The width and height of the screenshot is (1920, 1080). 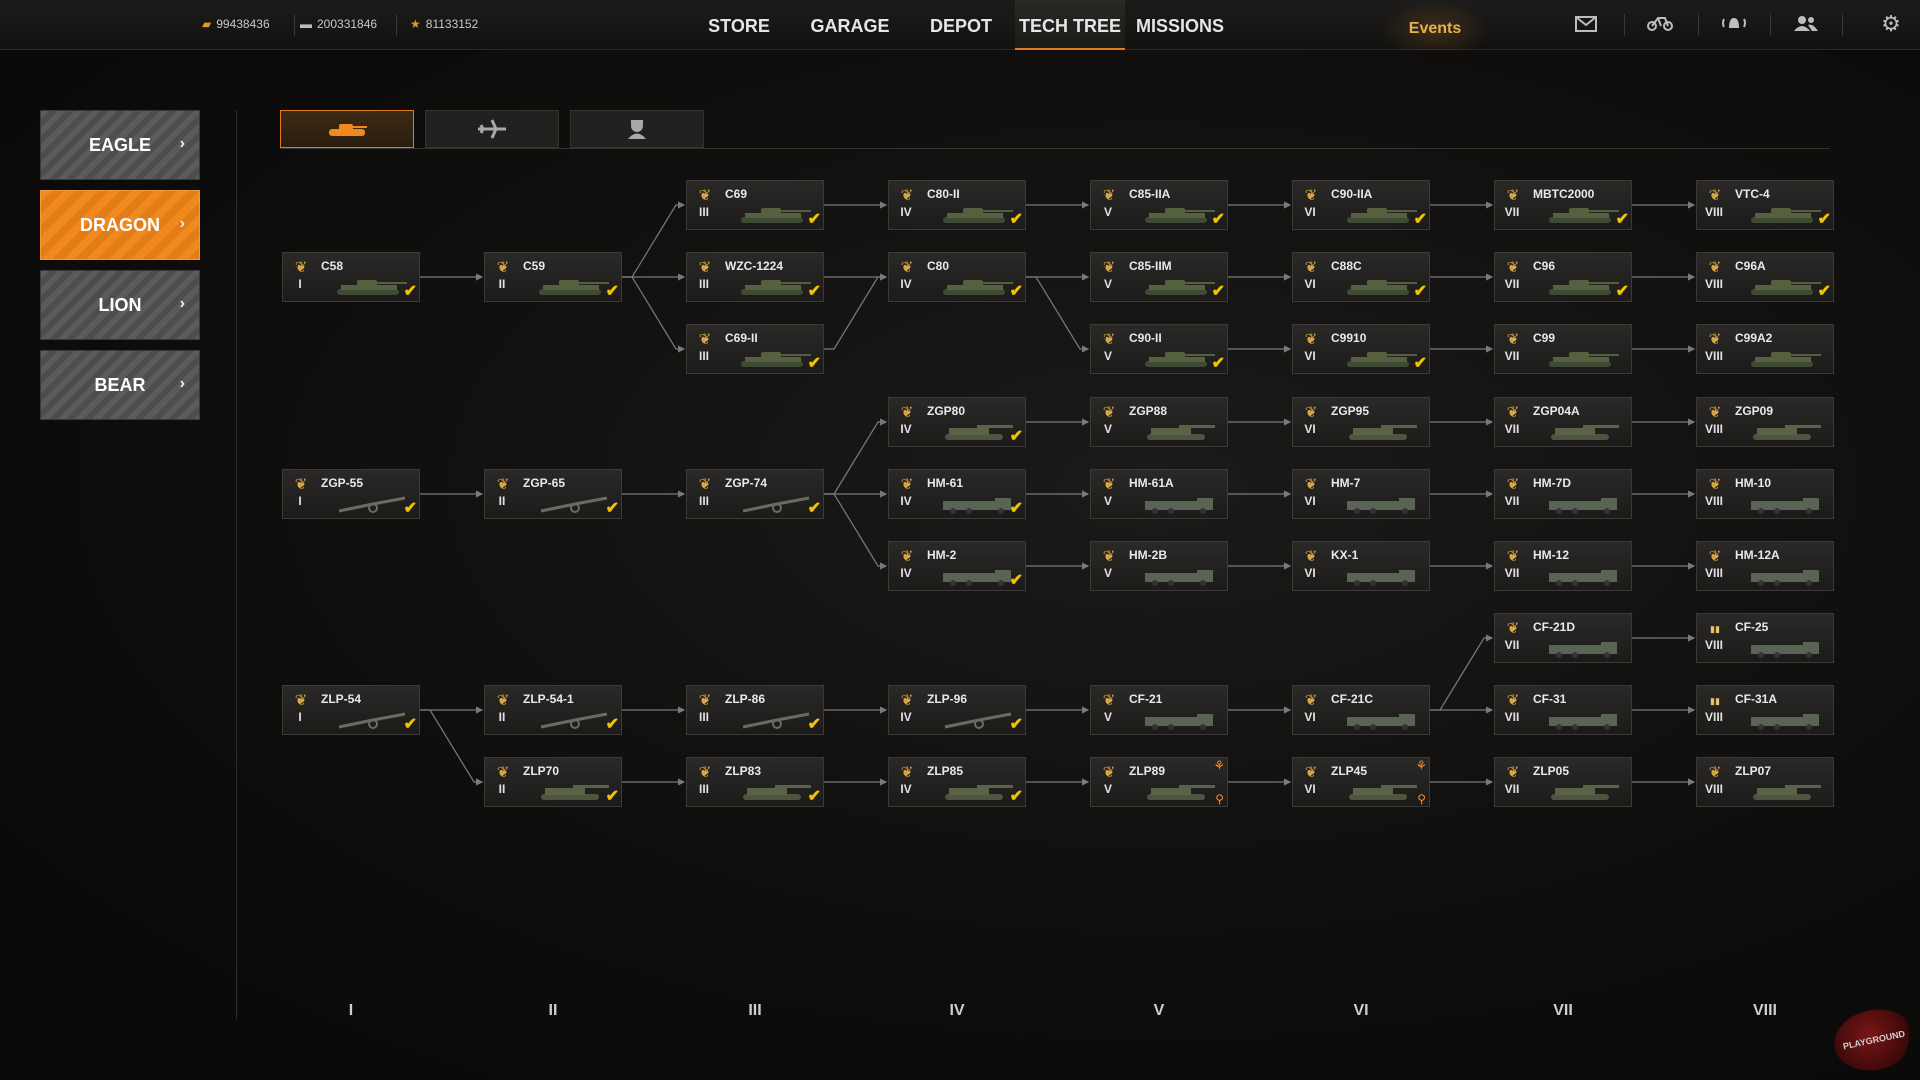 I want to click on vehicle-card-zlp-54-1: ❦ ZLP-54-1 II ✔, so click(x=553, y=710).